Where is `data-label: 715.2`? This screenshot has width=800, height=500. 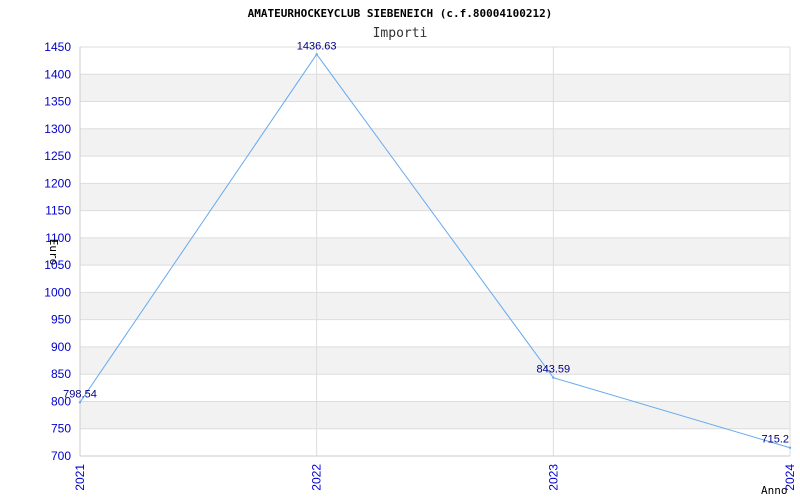 data-label: 715.2 is located at coordinates (775, 440).